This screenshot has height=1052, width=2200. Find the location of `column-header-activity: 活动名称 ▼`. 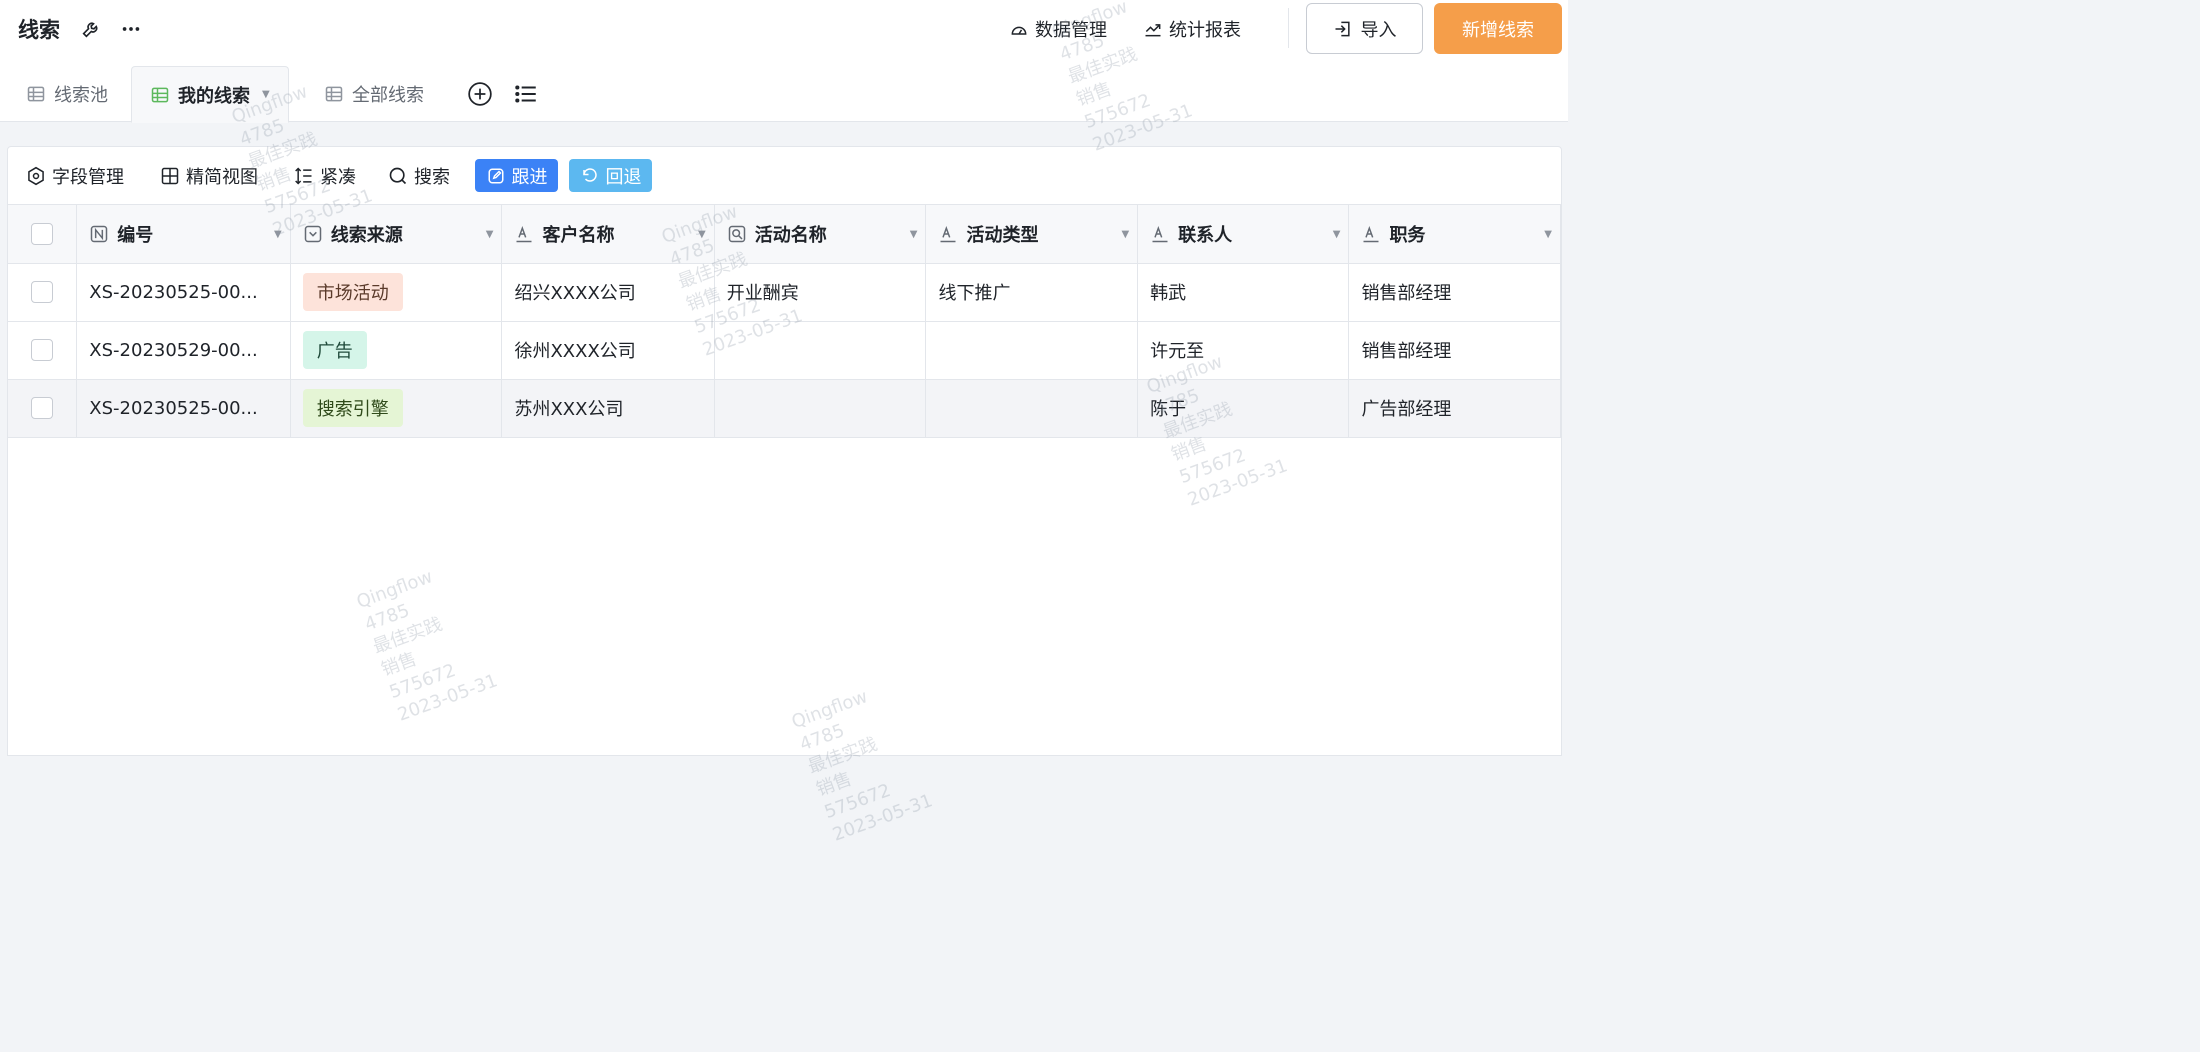

column-header-activity: 活动名称 ▼ is located at coordinates (820, 234).